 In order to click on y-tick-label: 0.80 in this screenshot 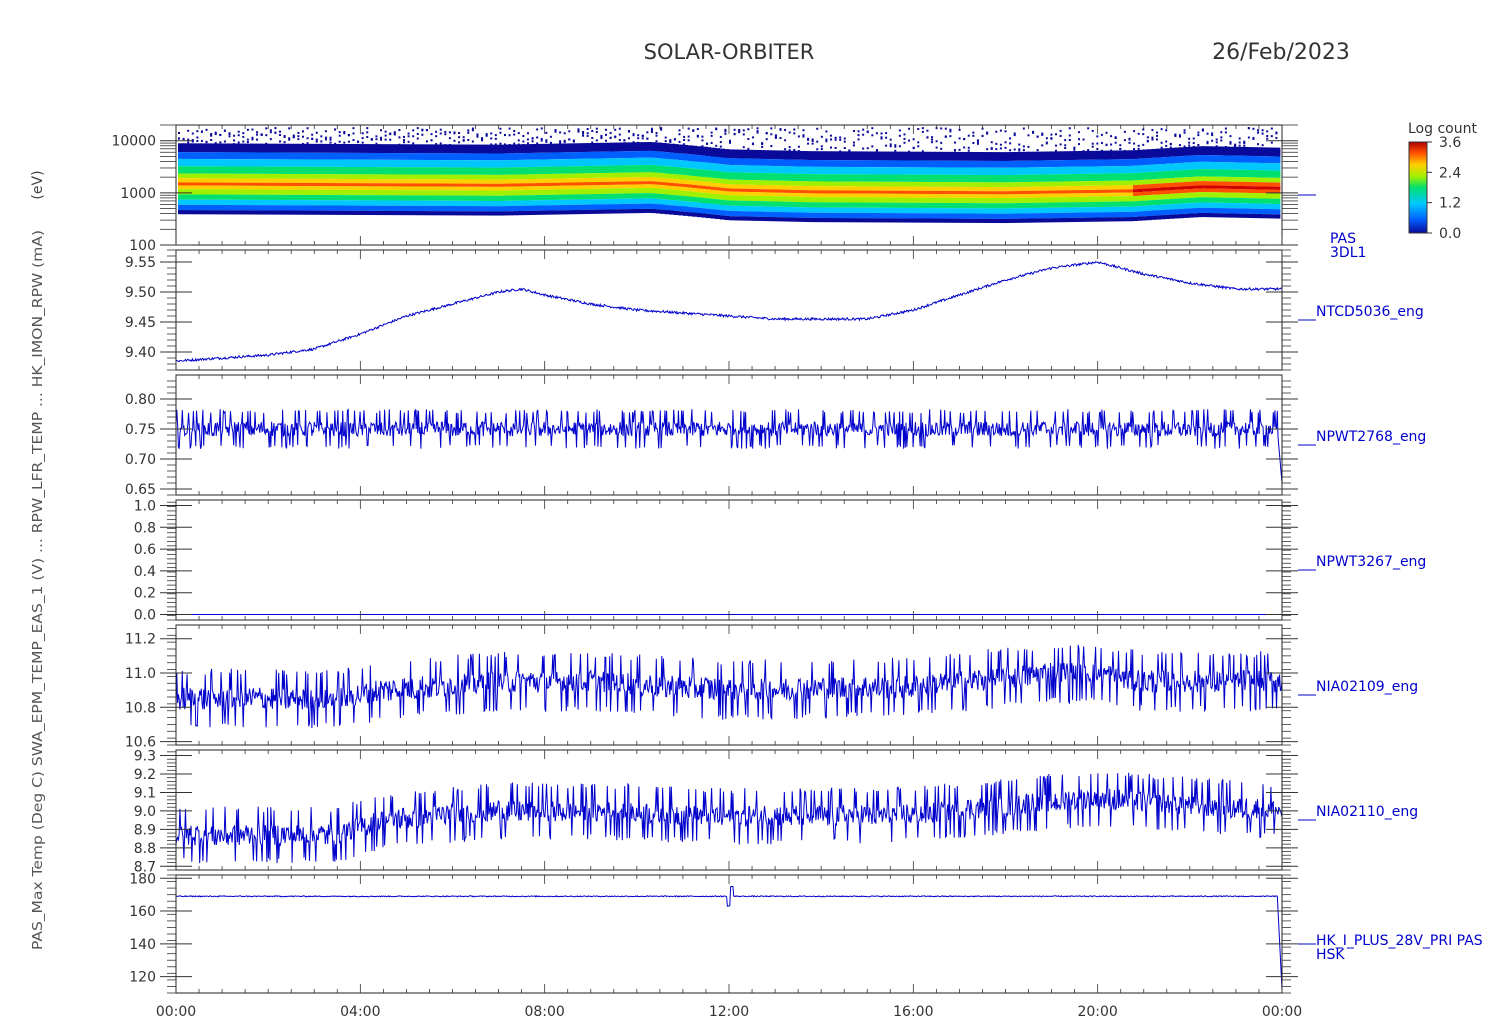, I will do `click(140, 400)`.